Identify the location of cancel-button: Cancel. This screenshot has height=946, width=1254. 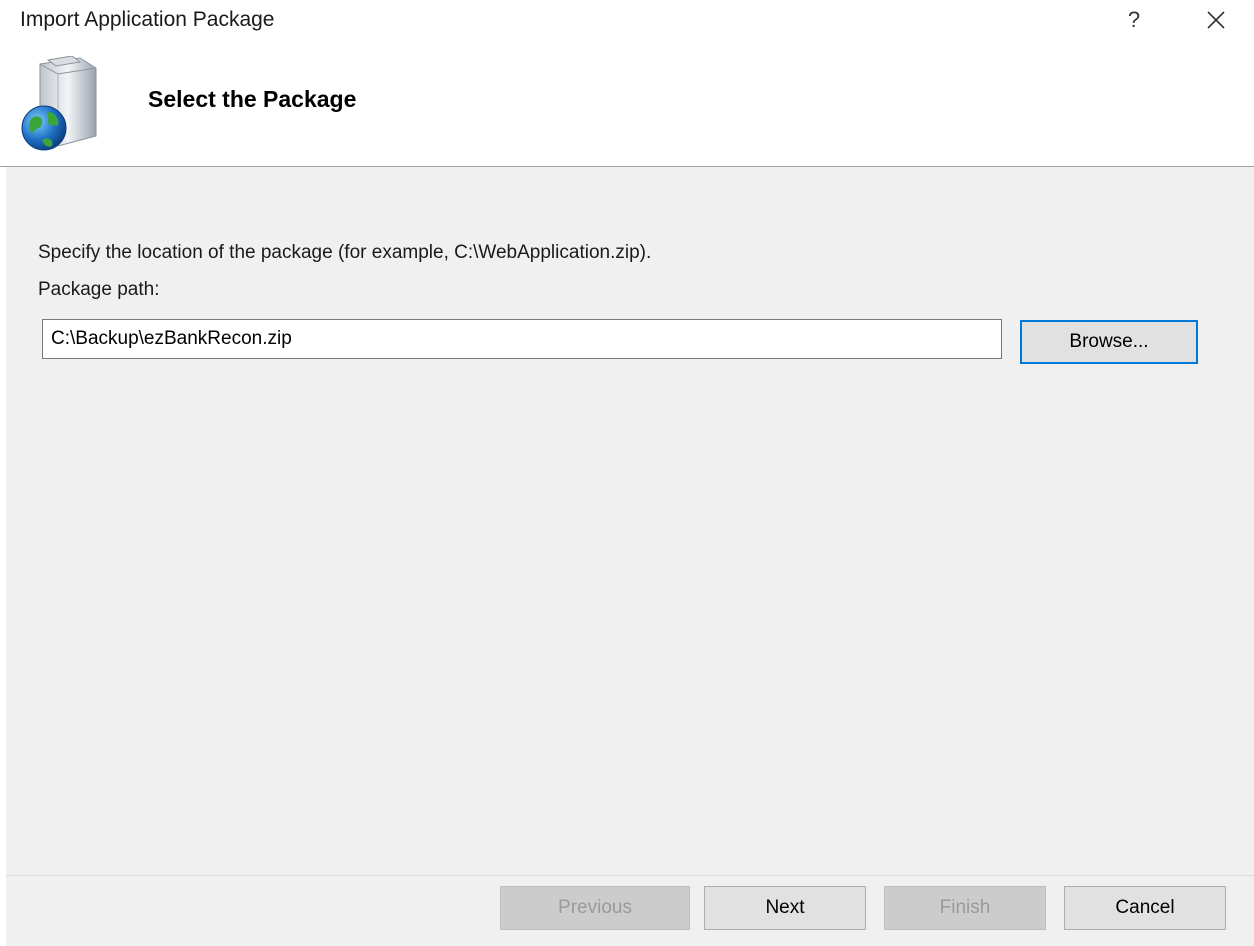
(1145, 908).